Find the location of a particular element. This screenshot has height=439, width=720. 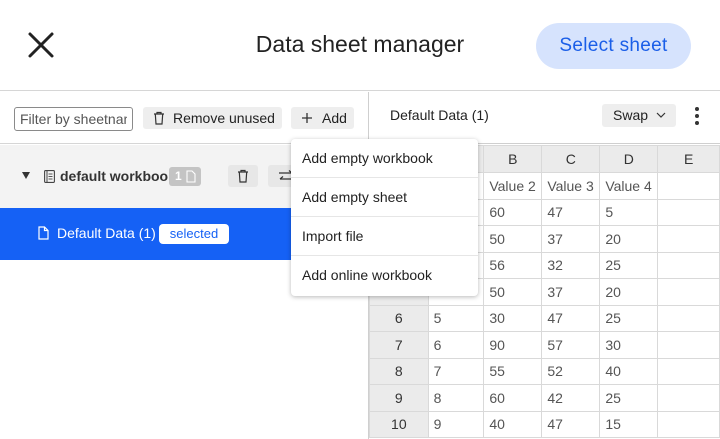

menu-item-add-empty-sheet: Add empty sheet is located at coordinates (384, 197).